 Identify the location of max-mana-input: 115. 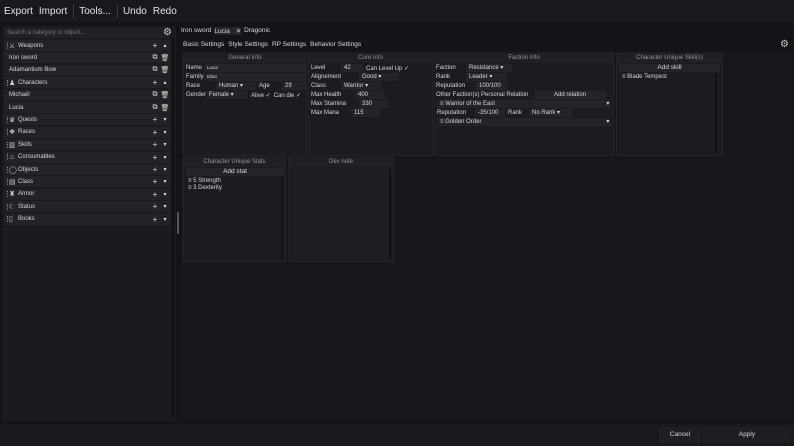
(366, 113).